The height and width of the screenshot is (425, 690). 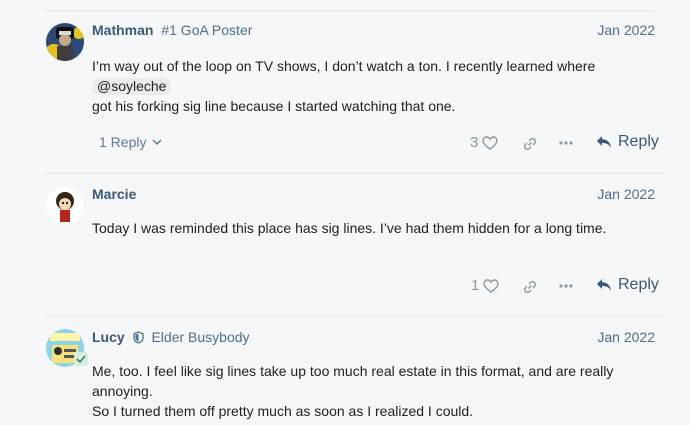 What do you see at coordinates (123, 142) in the screenshot?
I see `replies-label: 1 Reply` at bounding box center [123, 142].